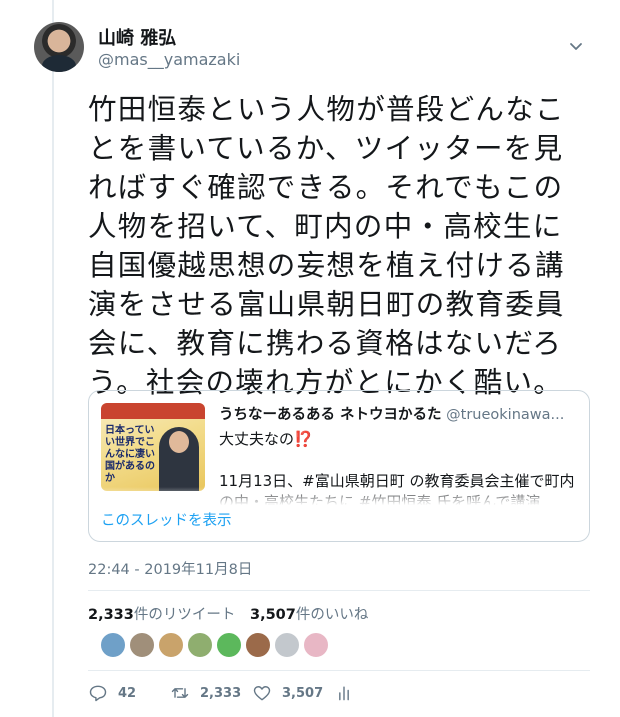 This screenshot has height=717, width=620. I want to click on retweets-count: 2,333, so click(111, 615).